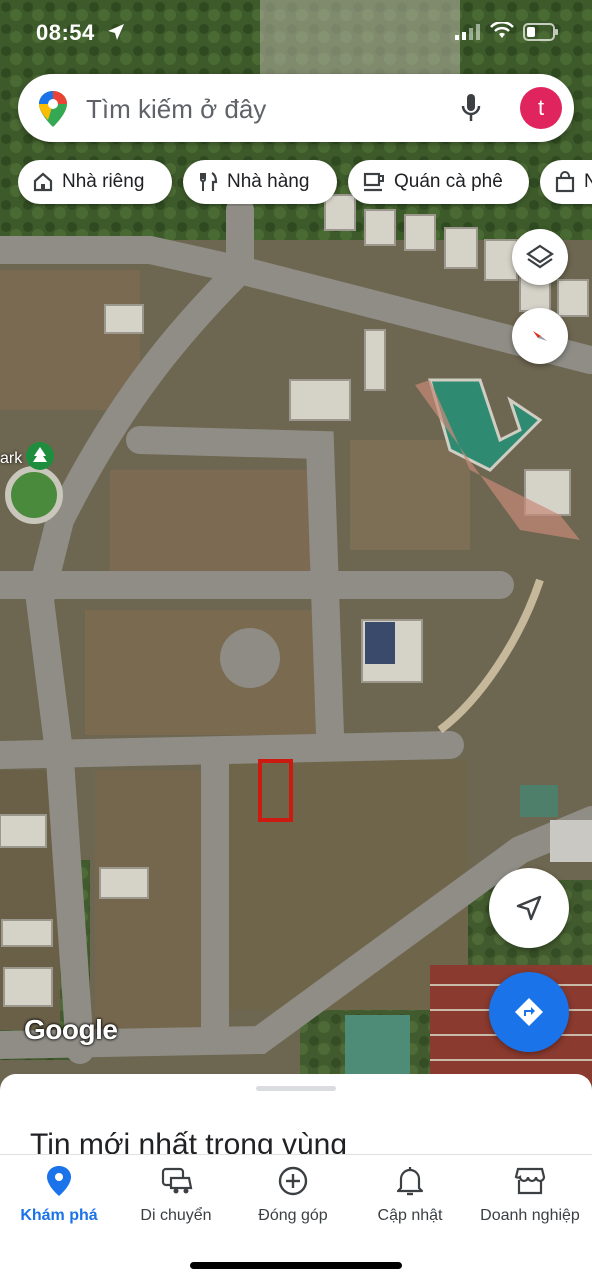 Image resolution: width=592 pixels, height=1281 pixels. Describe the element at coordinates (373, 182) in the screenshot. I see `cafe-icon` at that location.